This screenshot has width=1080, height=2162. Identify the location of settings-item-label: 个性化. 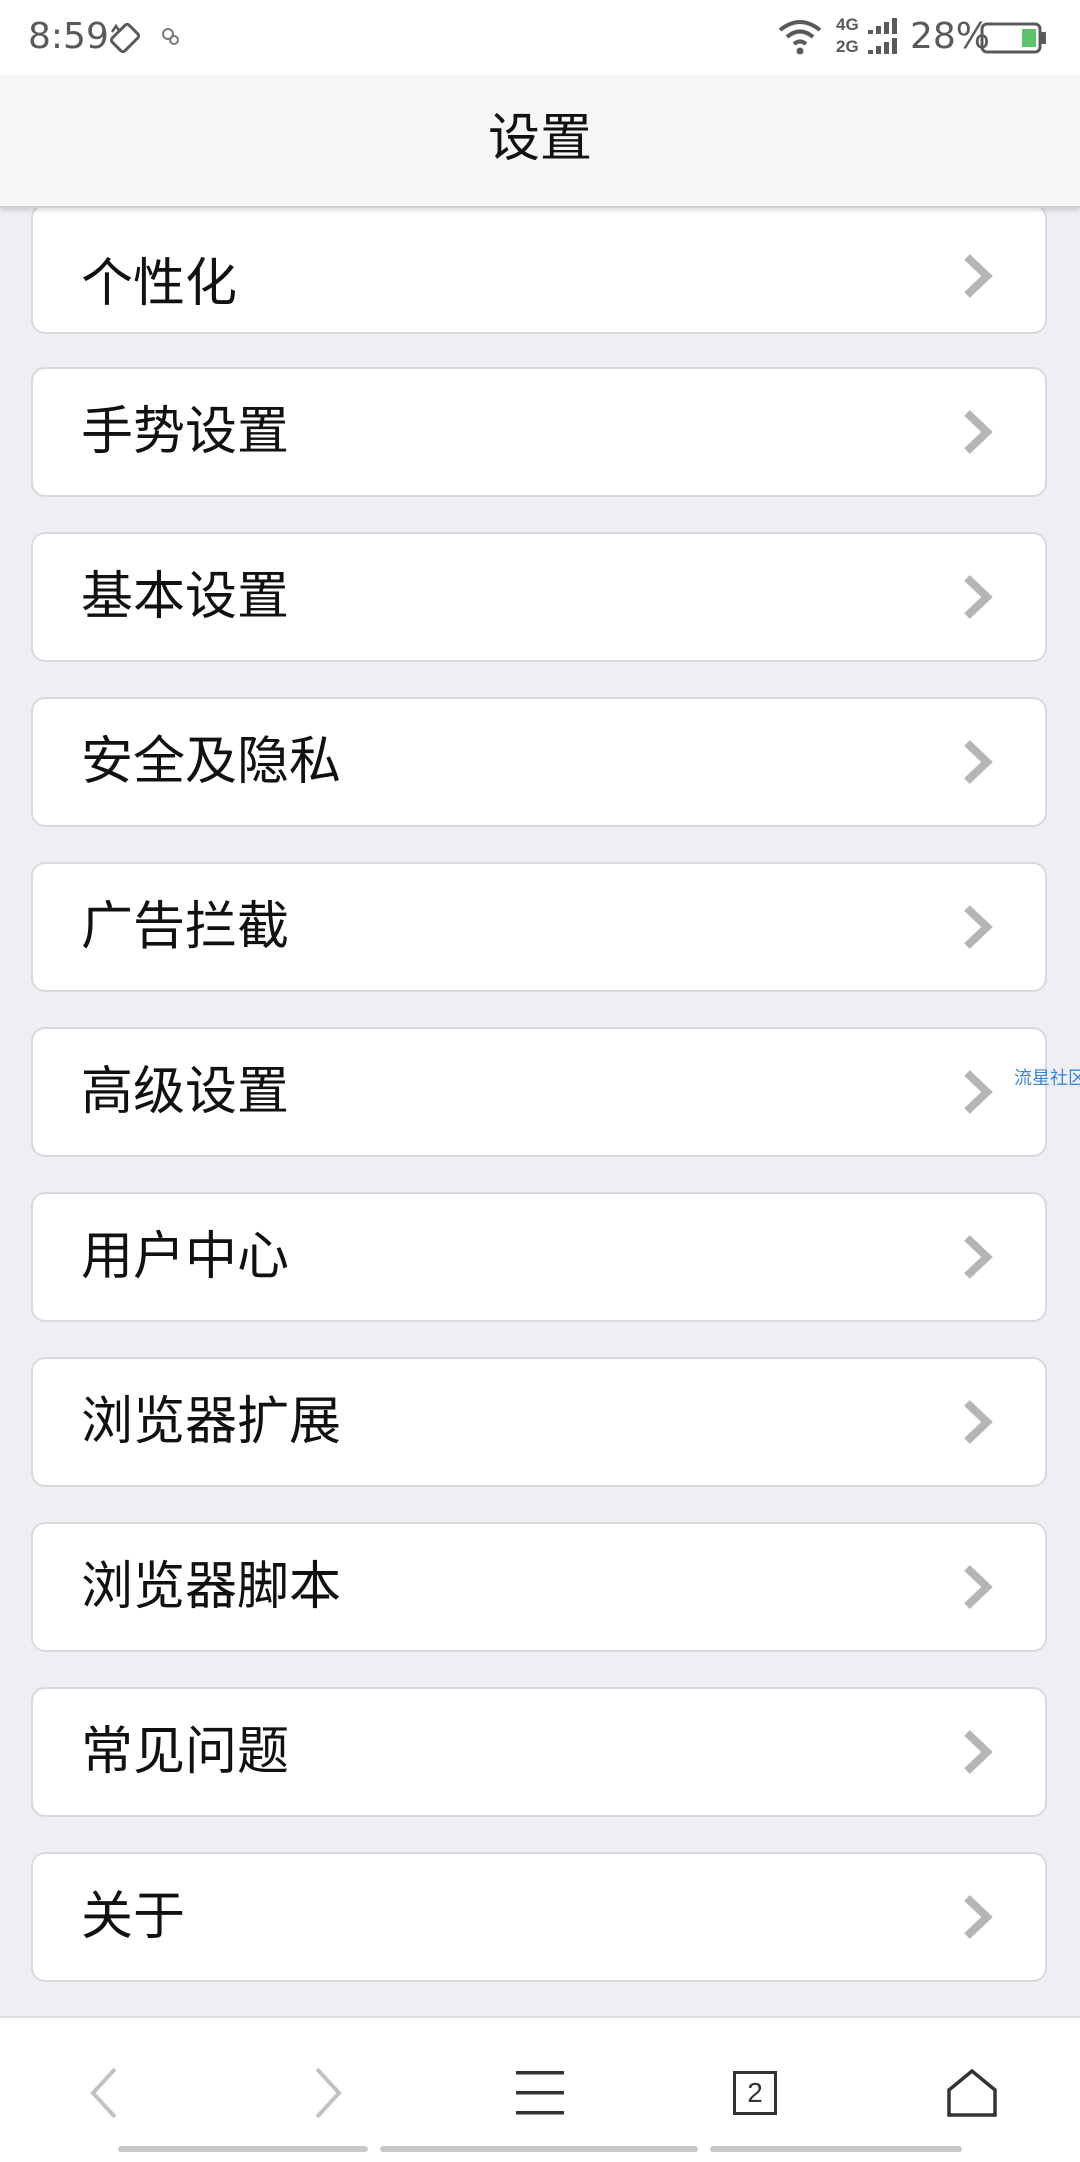
(159, 284).